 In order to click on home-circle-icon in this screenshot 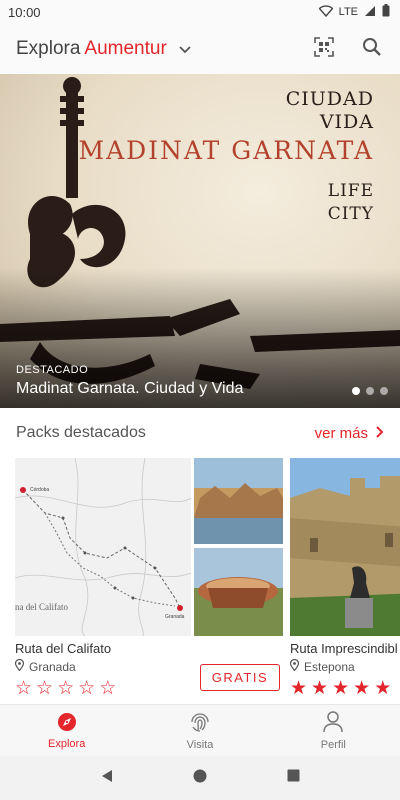, I will do `click(200, 778)`.